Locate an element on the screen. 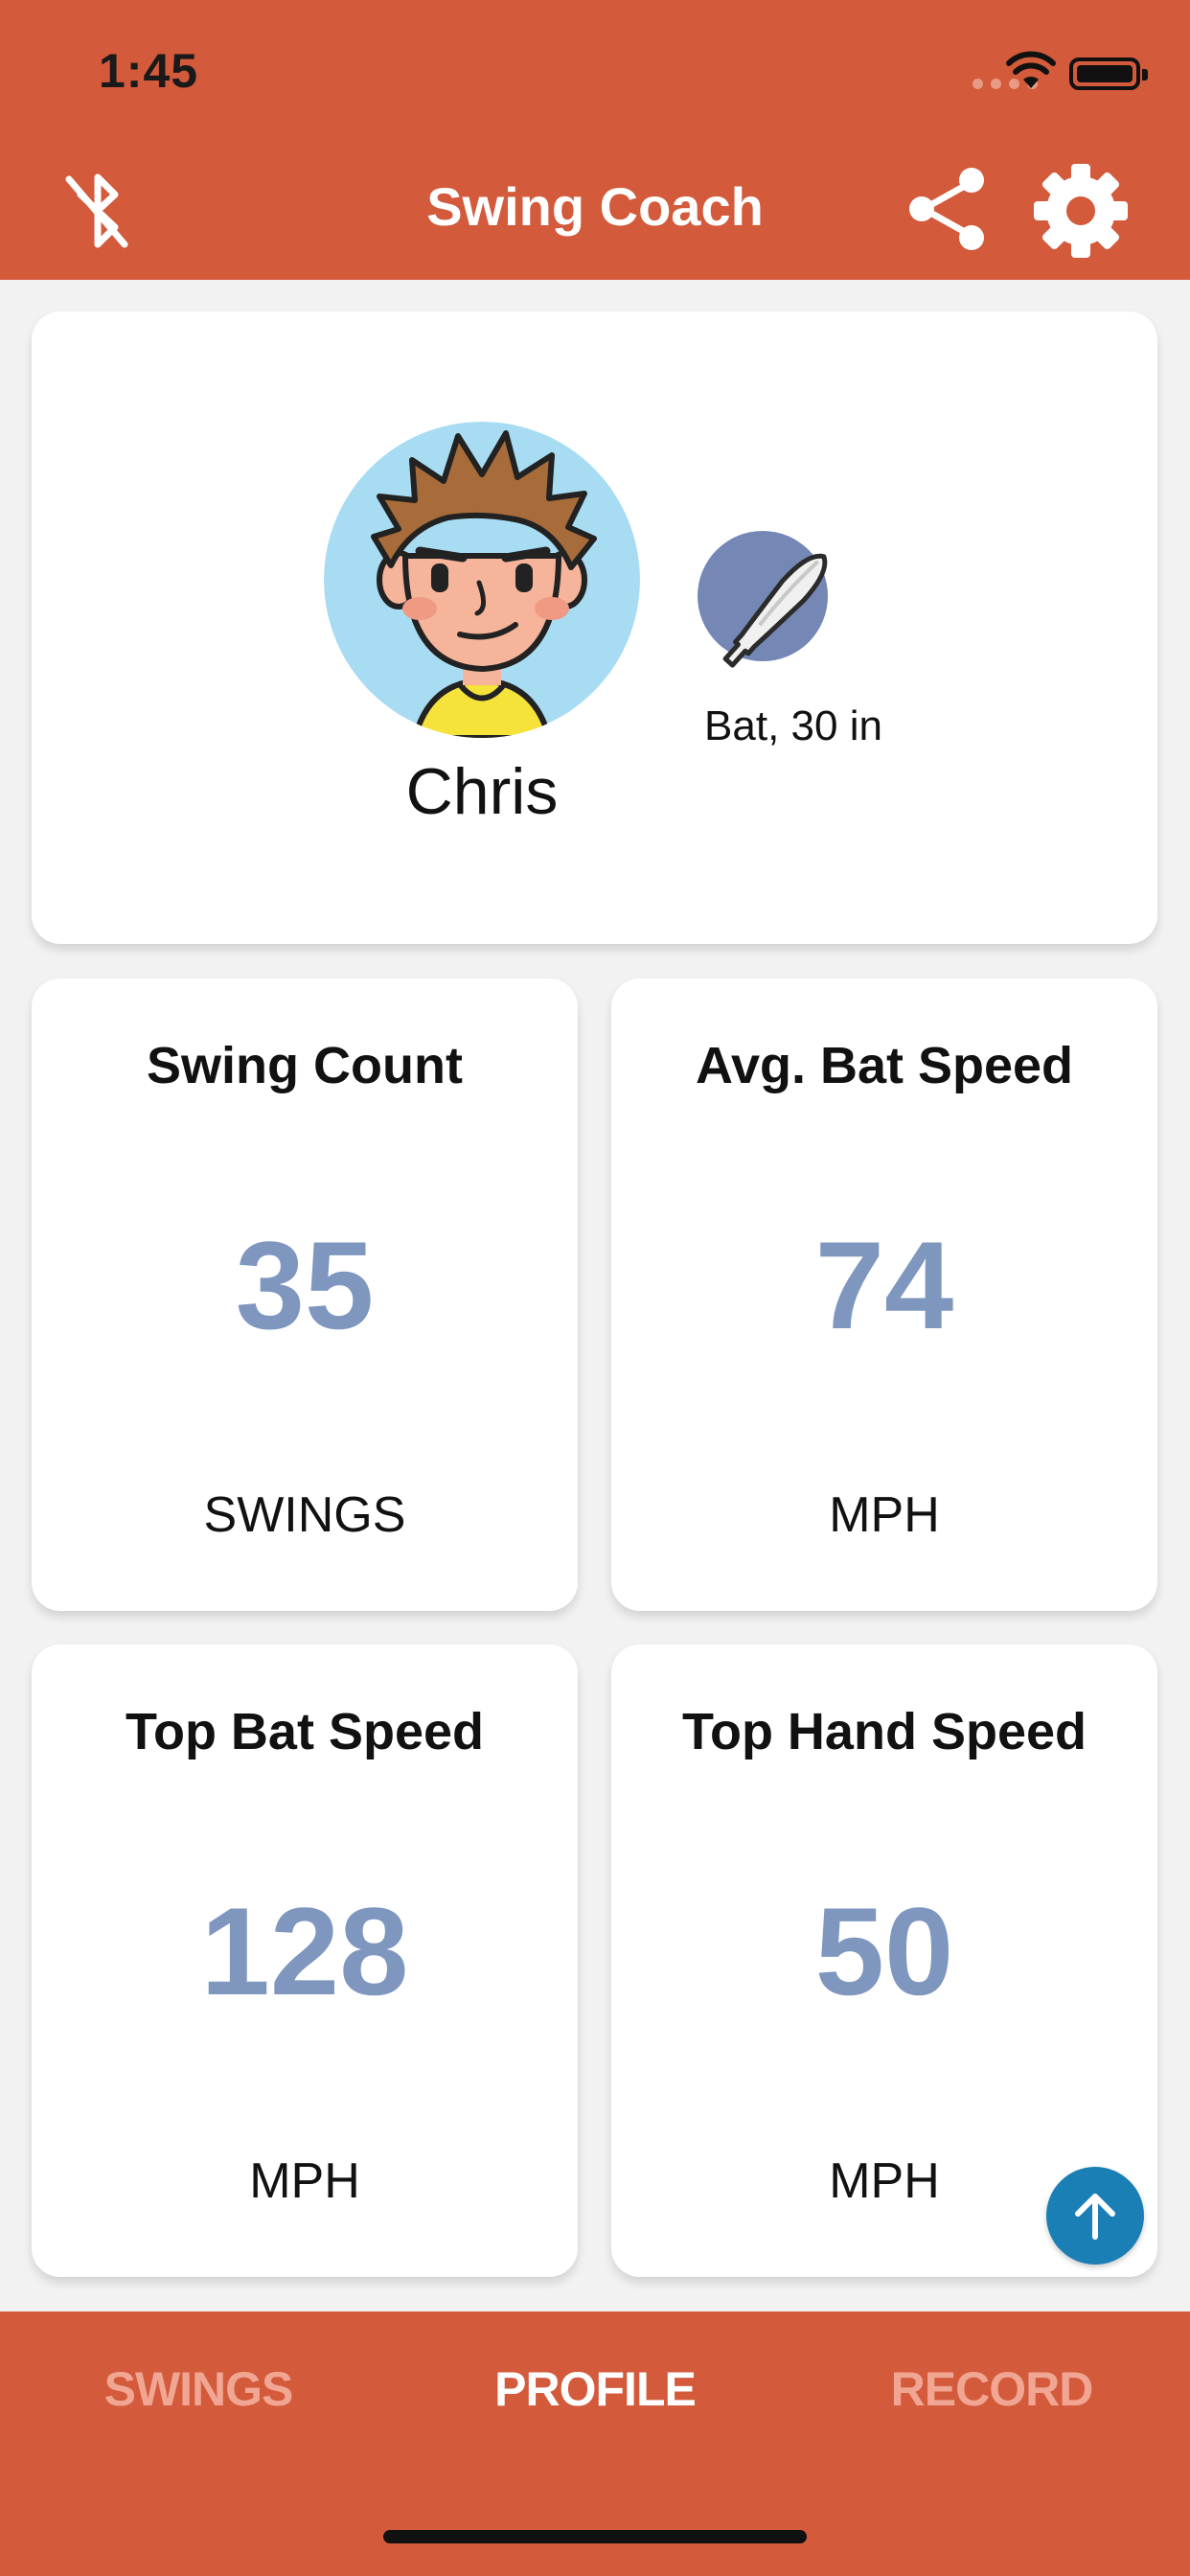  home-indicator is located at coordinates (595, 2536).